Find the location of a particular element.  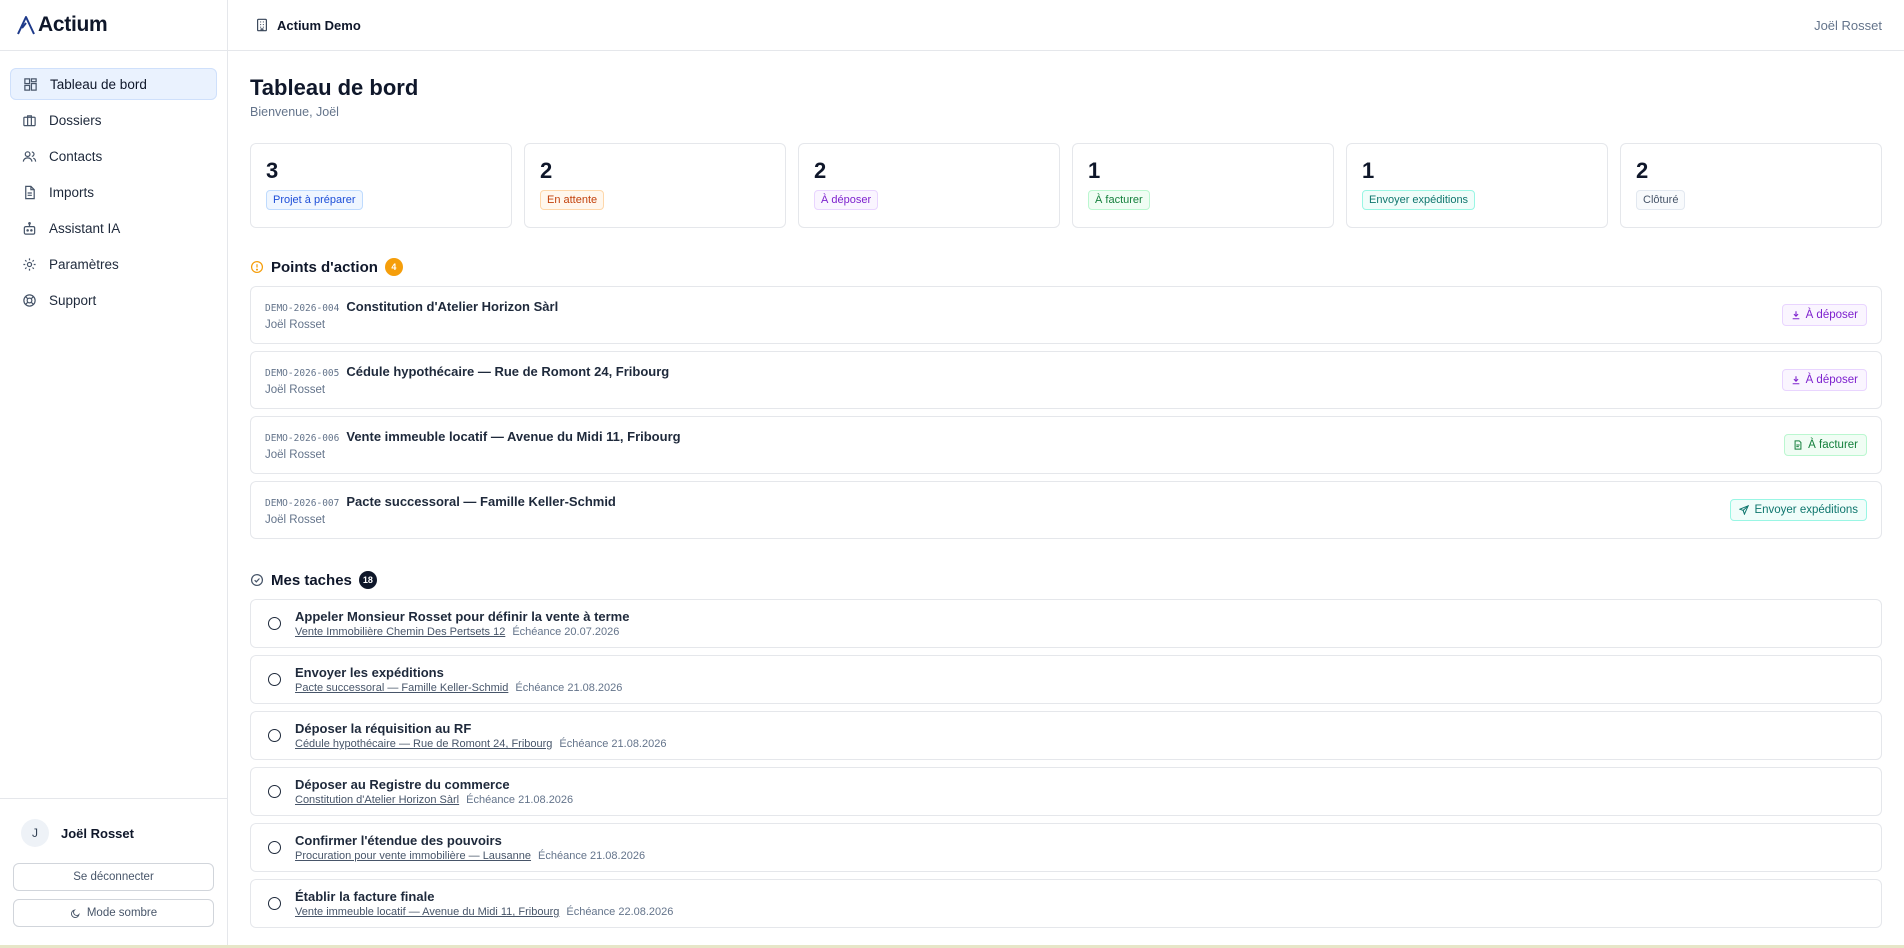

org-switcher: Actium Demo is located at coordinates (308, 25).